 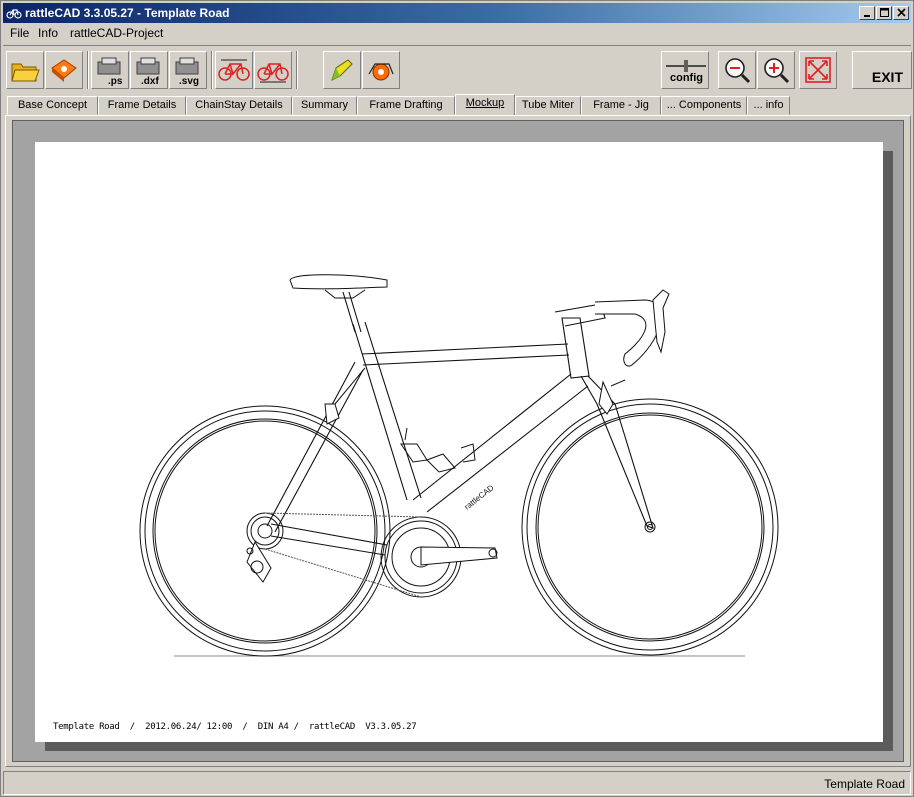 I want to click on maximize-icon, so click(x=884, y=12).